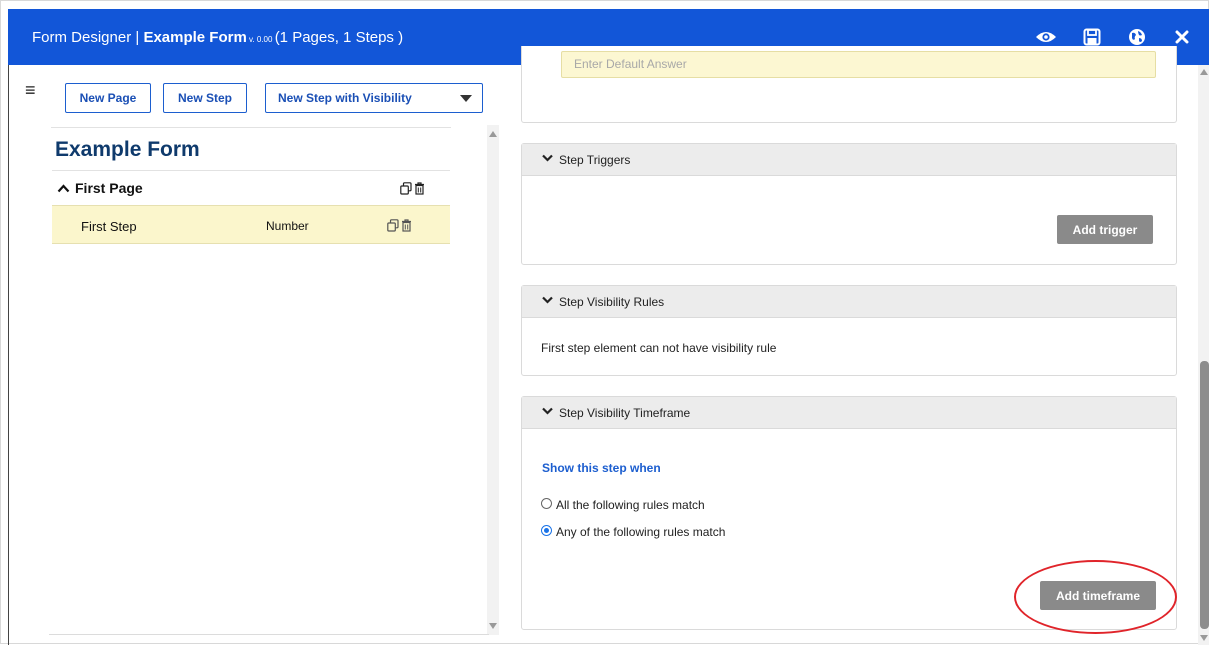 The height and width of the screenshot is (645, 1209). Describe the element at coordinates (849, 330) in the screenshot. I see `step-visibility-rules-panel: Step Visibility Rules` at that location.